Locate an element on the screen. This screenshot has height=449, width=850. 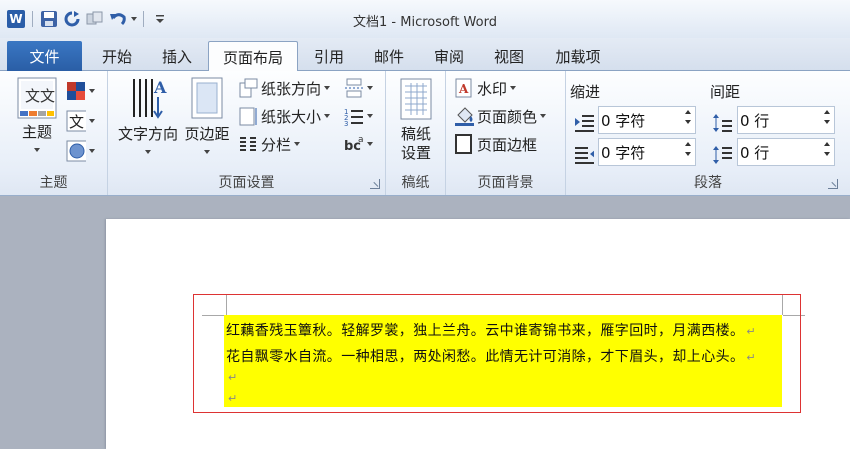
hyphenation-button: bca- is located at coordinates (358, 144).